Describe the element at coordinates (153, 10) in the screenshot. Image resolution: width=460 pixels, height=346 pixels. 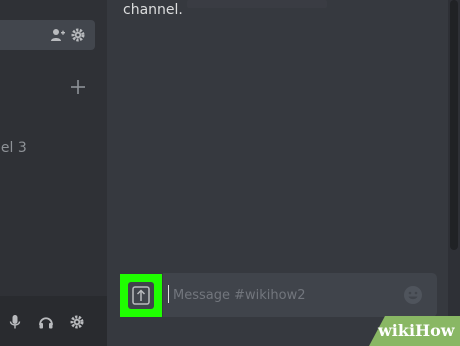
I see `message-text: channel.` at that location.